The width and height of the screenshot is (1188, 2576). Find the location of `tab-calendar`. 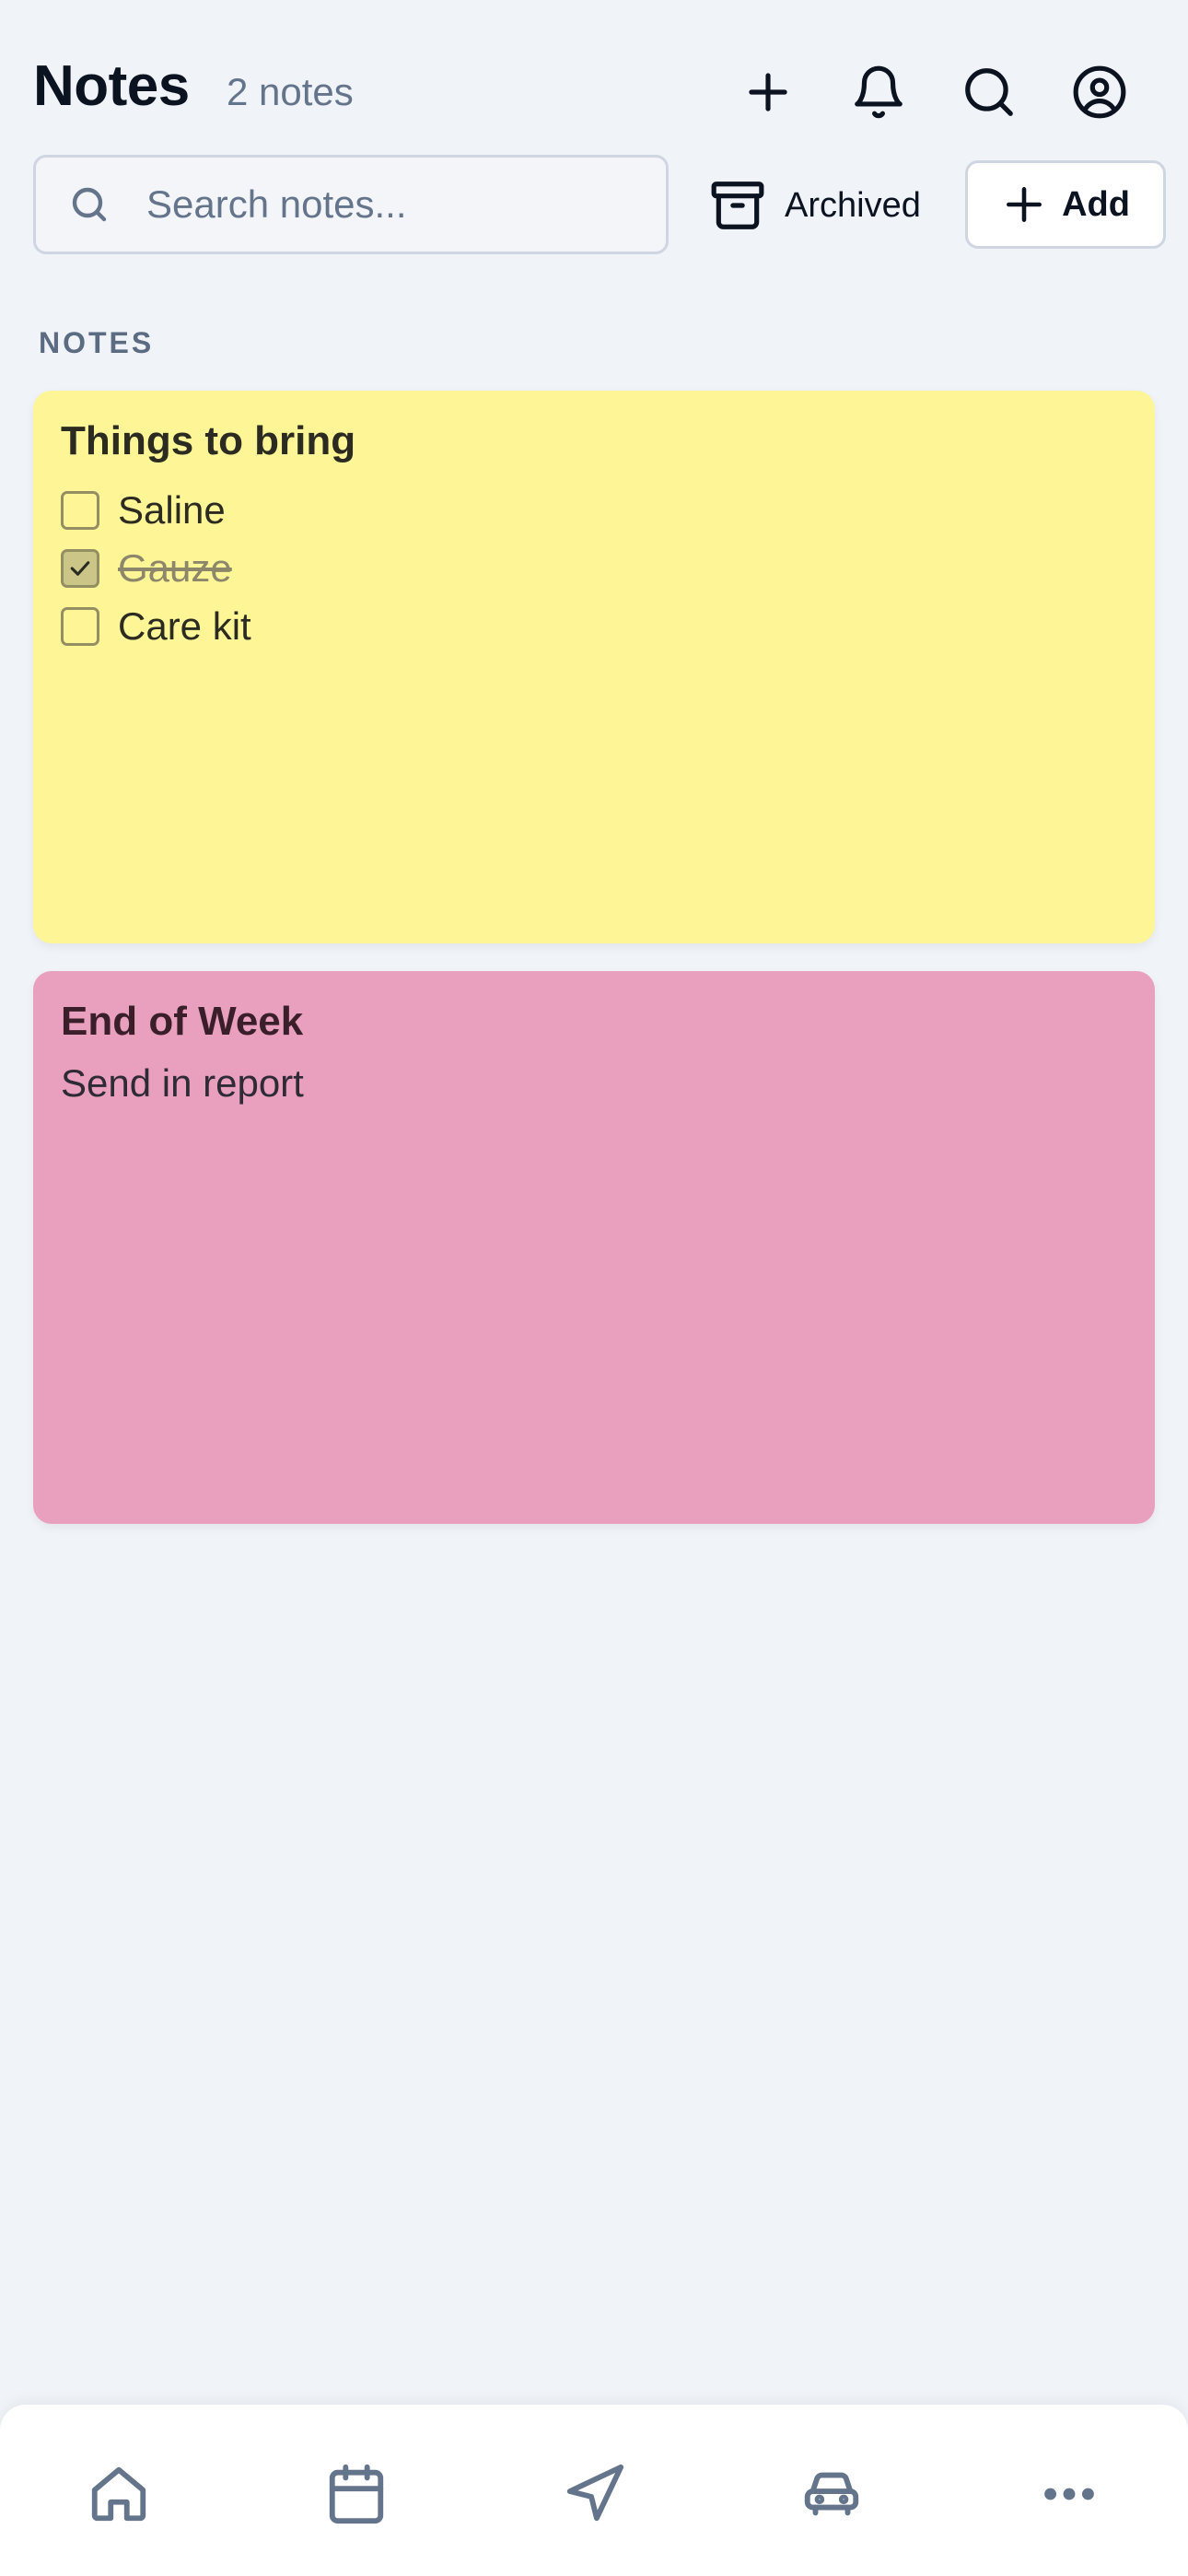

tab-calendar is located at coordinates (356, 2494).